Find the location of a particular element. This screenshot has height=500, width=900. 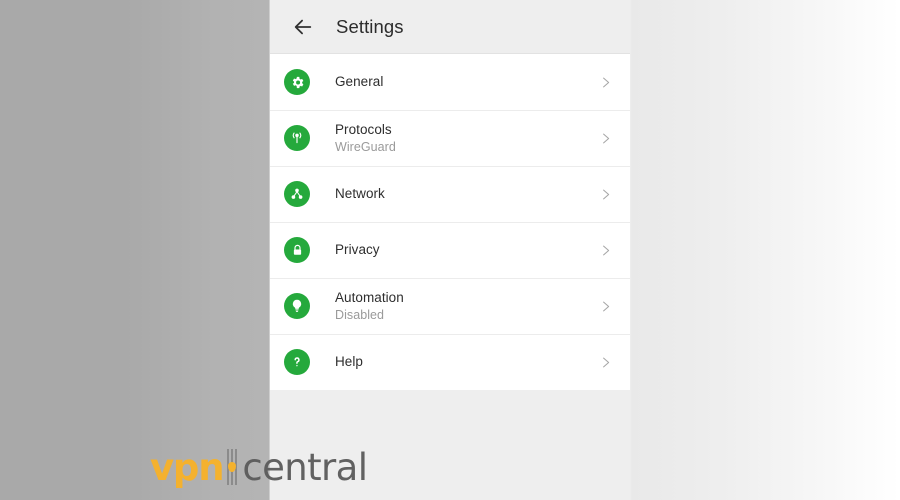

settings-row-text: General is located at coordinates (465, 82).